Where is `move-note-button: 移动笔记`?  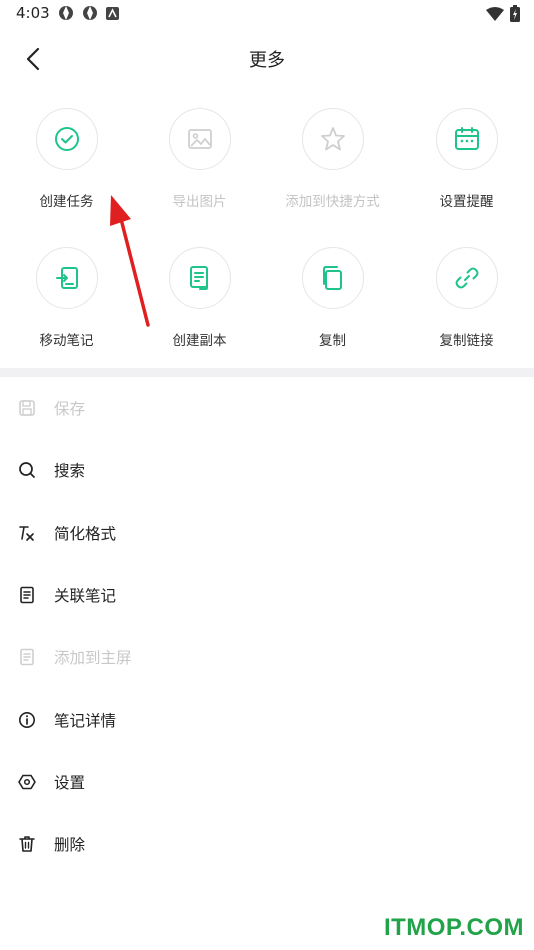
move-note-button: 移动笔记 is located at coordinates (66, 298).